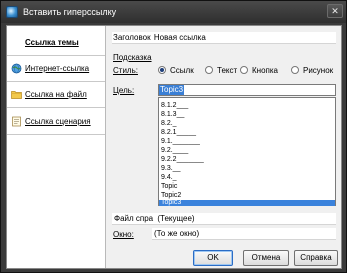  I want to click on style-radio-button, so click(244, 70).